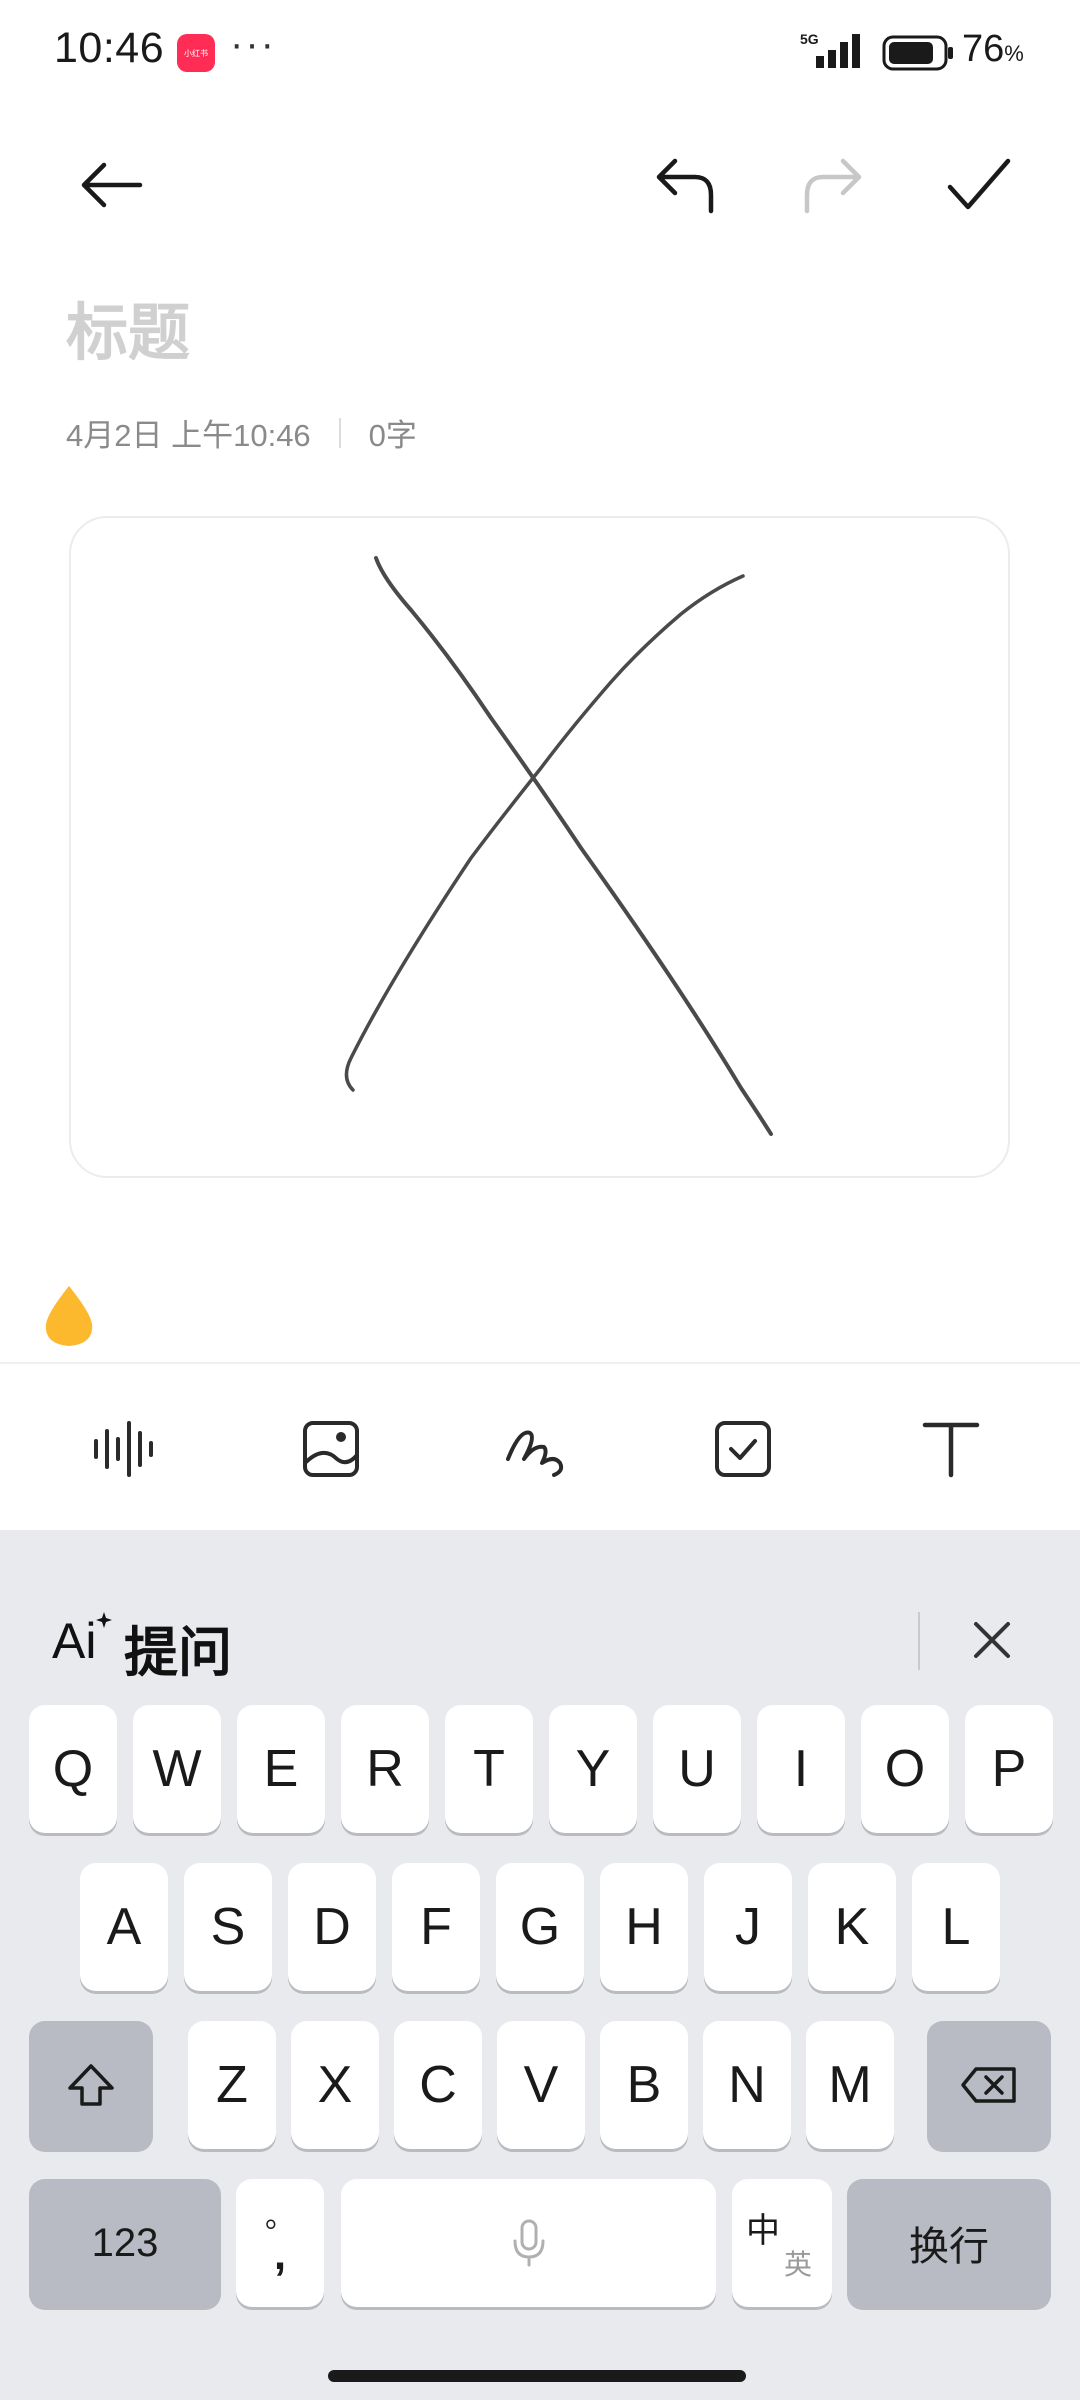  Describe the element at coordinates (1009, 1769) in the screenshot. I see `key-p: P` at that location.